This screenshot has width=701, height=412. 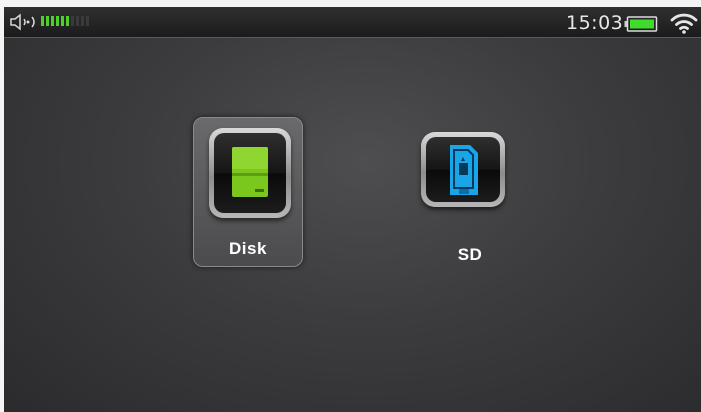 What do you see at coordinates (65, 21) in the screenshot?
I see `volume-level-meter` at bounding box center [65, 21].